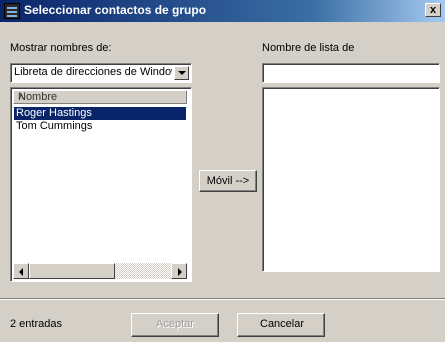 The image size is (445, 342). What do you see at coordinates (175, 325) in the screenshot?
I see `accept-button: Aceptar` at bounding box center [175, 325].